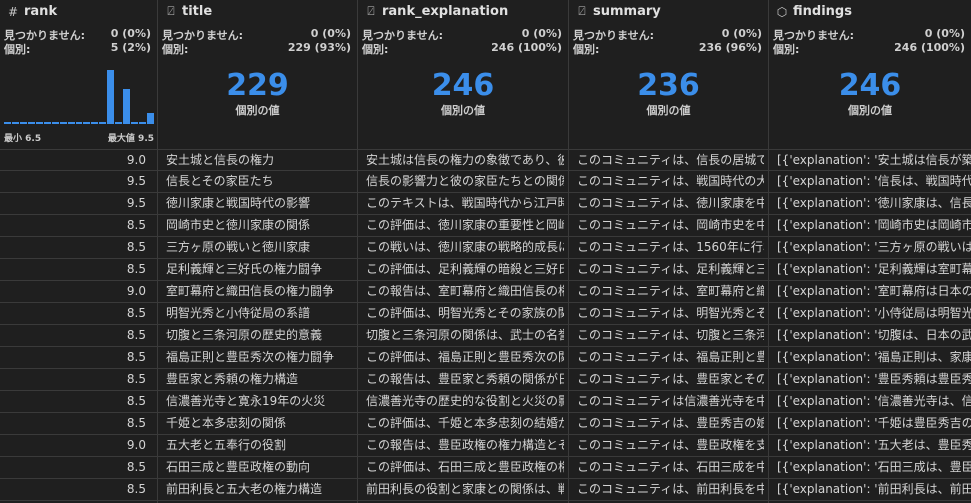 This screenshot has height=503, width=971. I want to click on cell-summary: このコミュニティは、前田利長を中, so click(670, 489).